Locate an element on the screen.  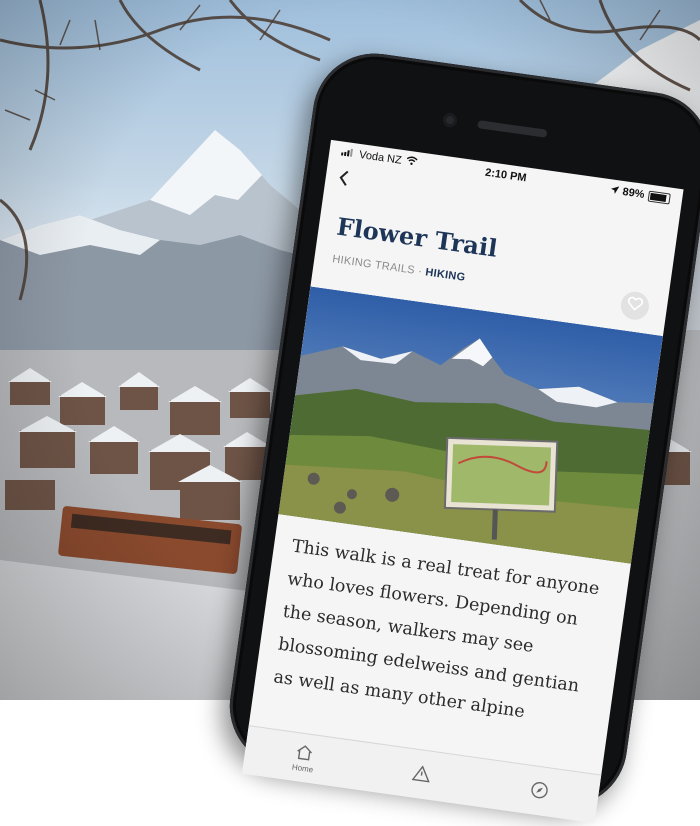
heart-icon is located at coordinates (635, 305).